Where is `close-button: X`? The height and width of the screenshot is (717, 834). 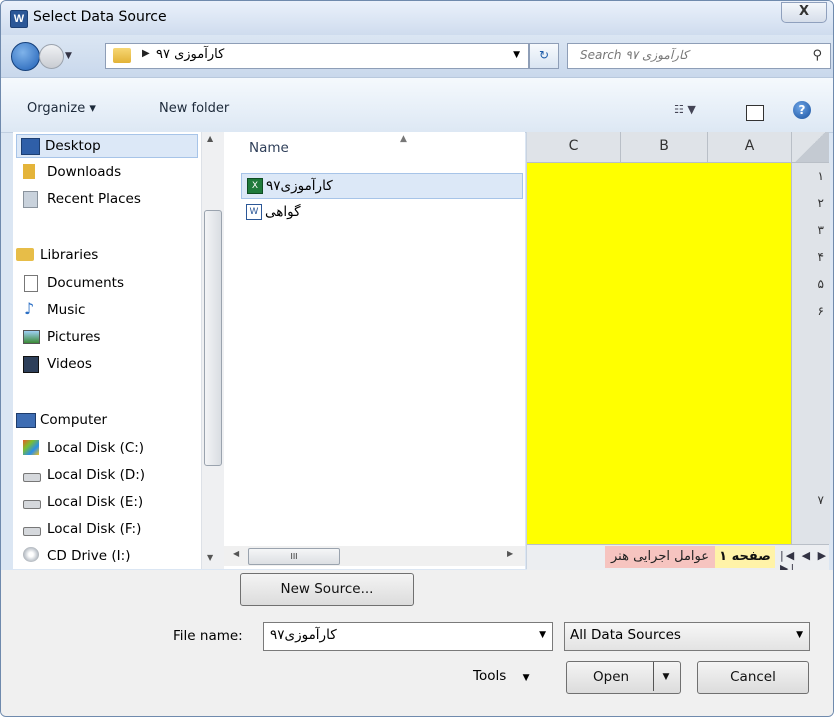 close-button: X is located at coordinates (804, 12).